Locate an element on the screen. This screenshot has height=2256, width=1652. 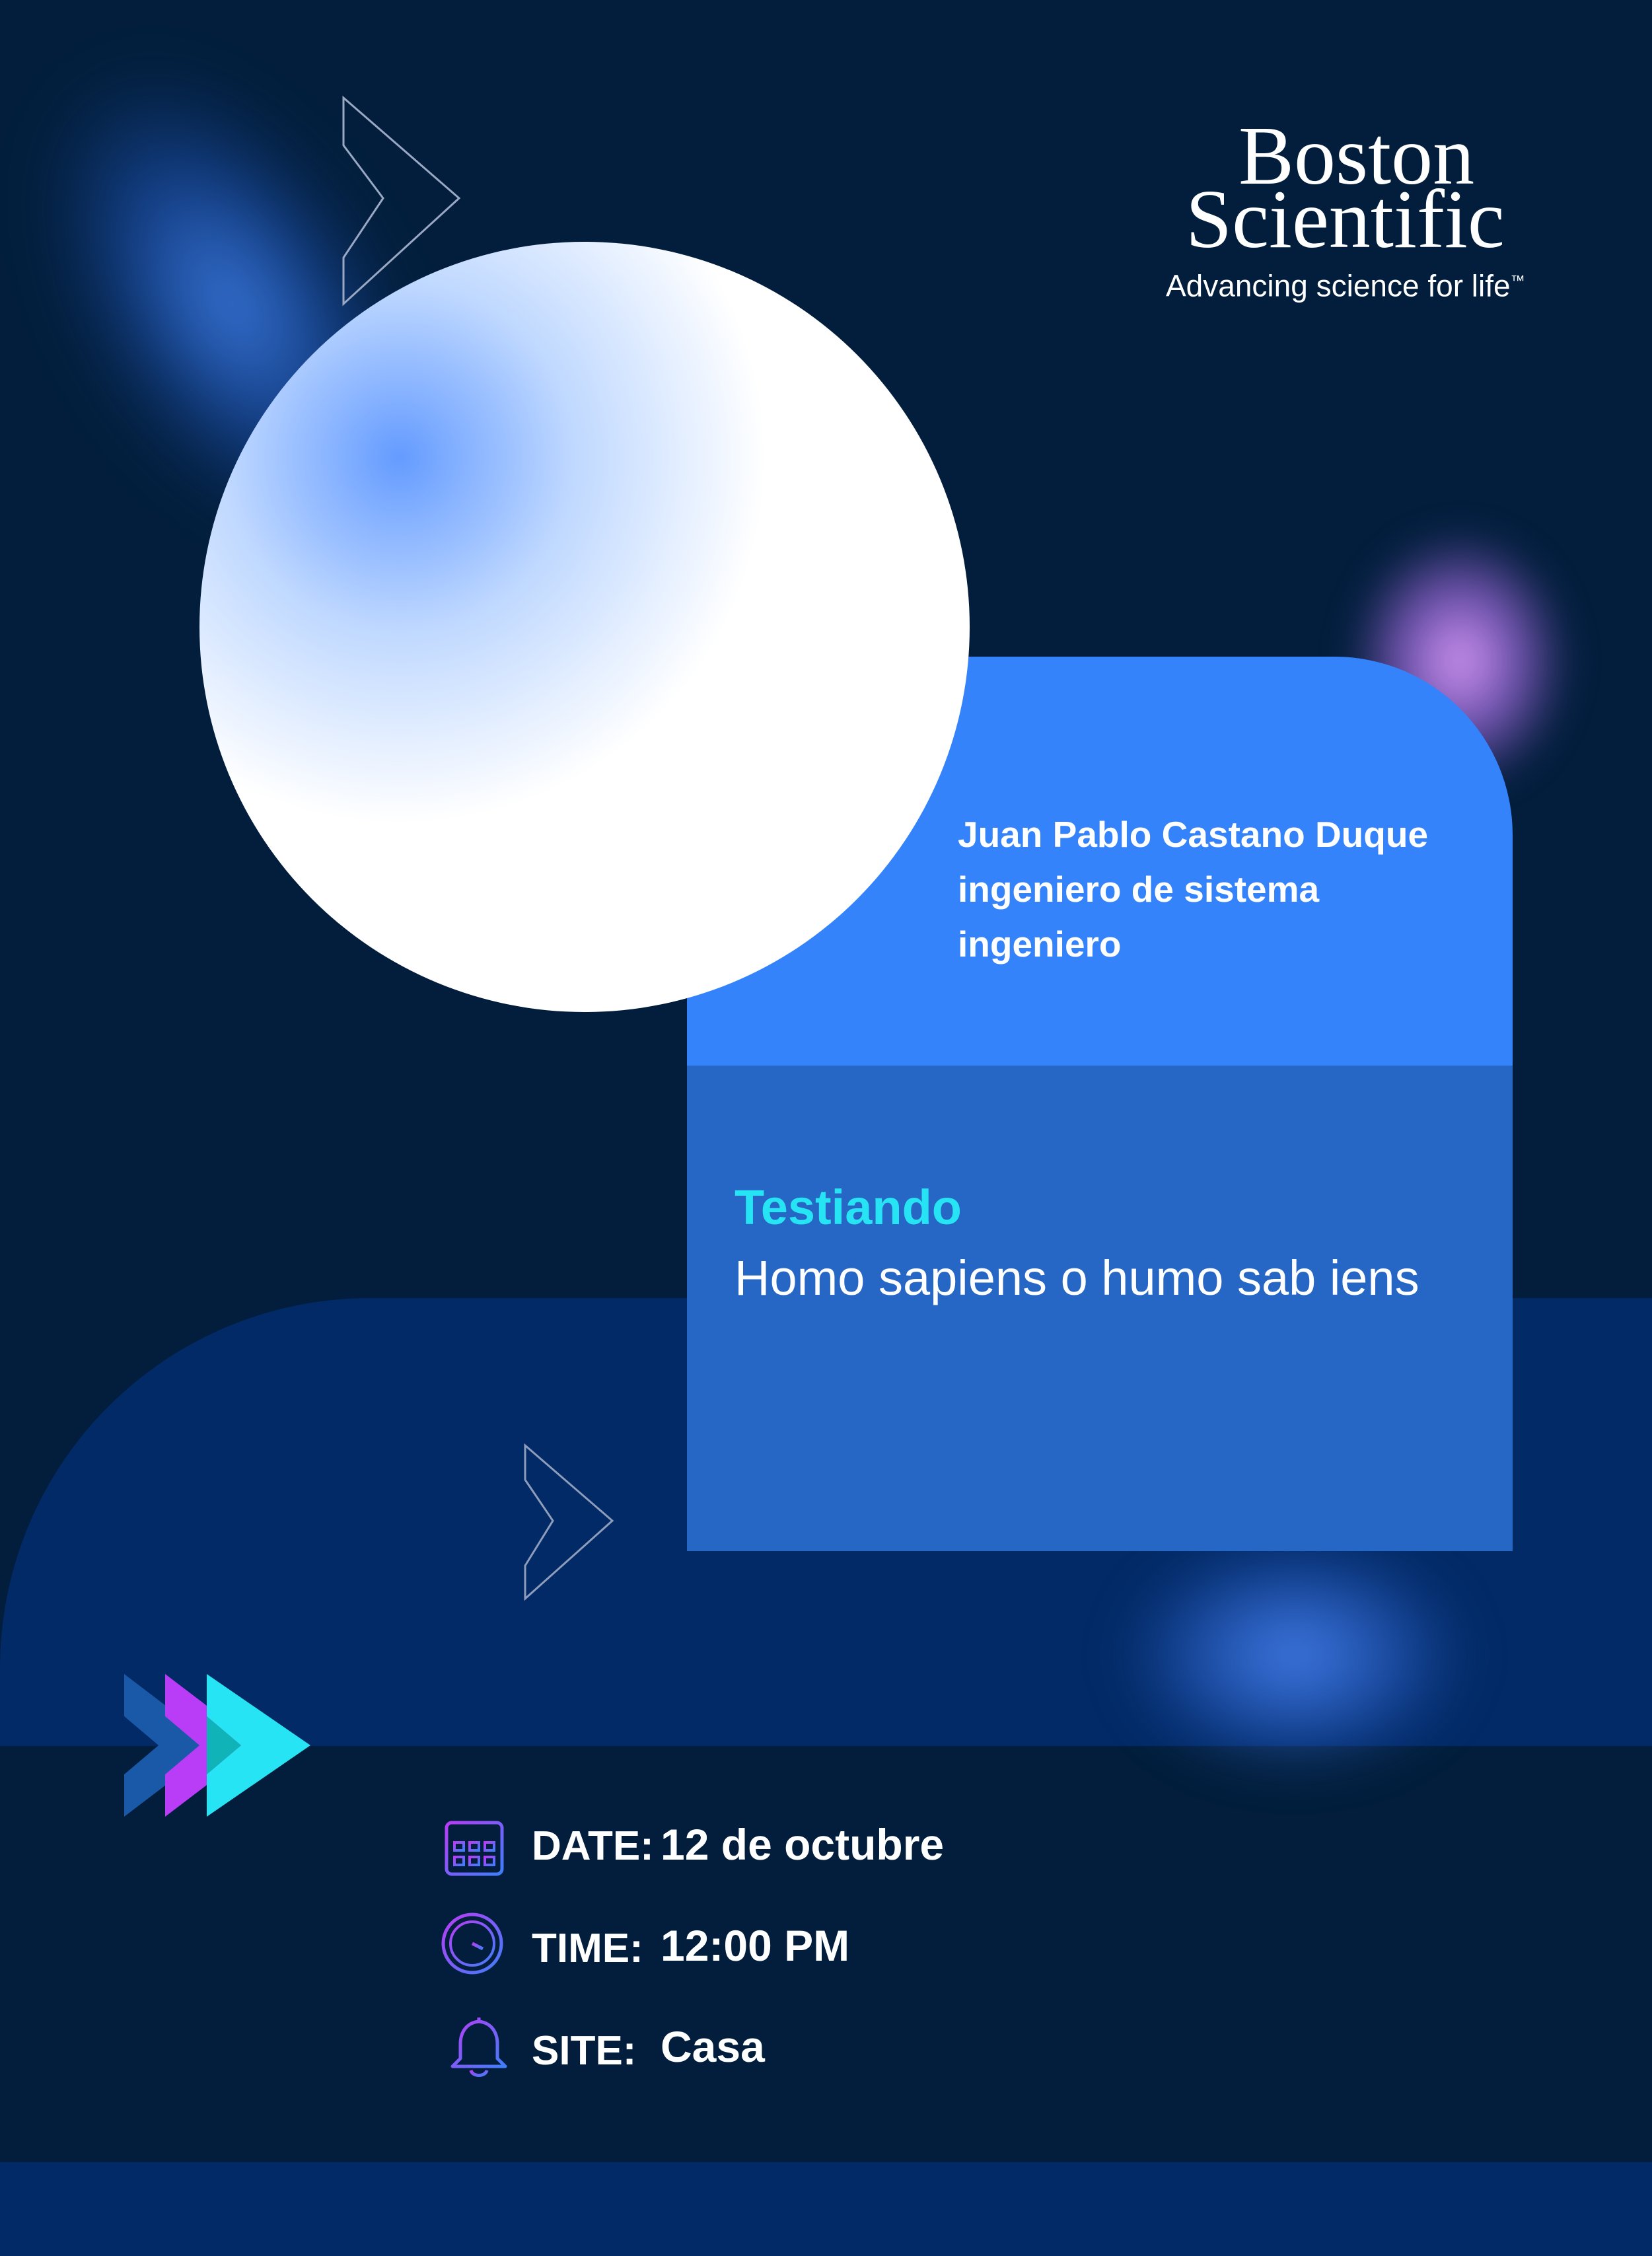
clock-icon is located at coordinates (472, 1943).